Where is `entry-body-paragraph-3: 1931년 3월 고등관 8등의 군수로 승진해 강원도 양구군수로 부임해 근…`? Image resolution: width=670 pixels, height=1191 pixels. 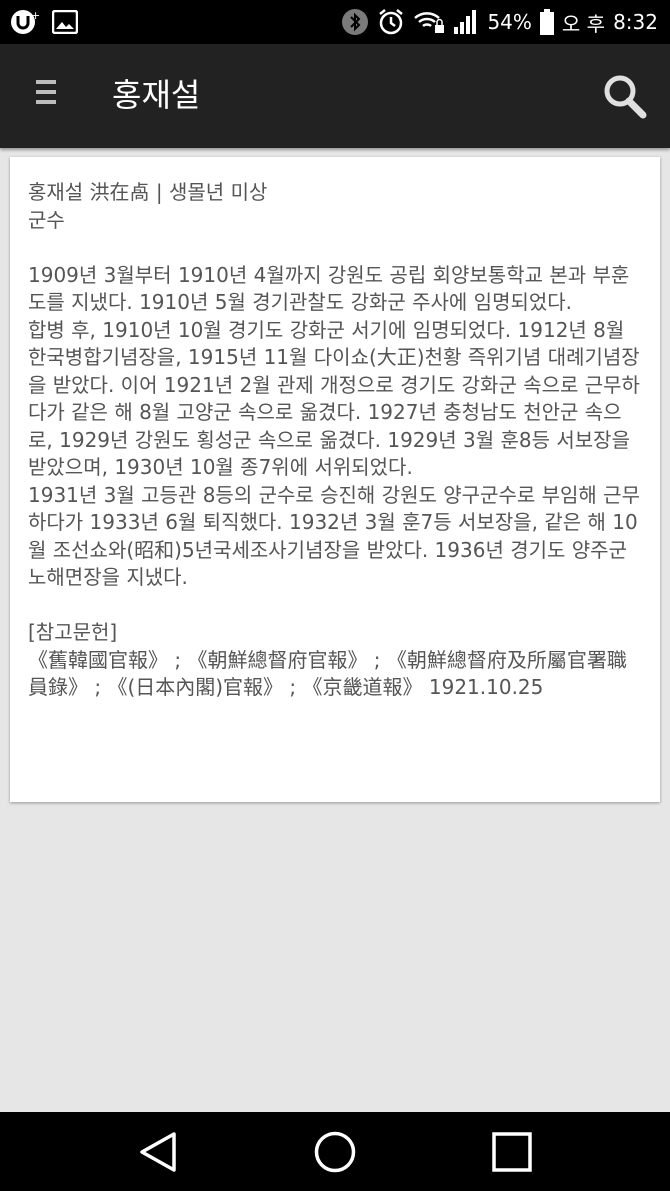
entry-body-paragraph-3: 1931년 3월 고등관 8등의 군수로 승진해 강원도 양구군수로 부임해 근… is located at coordinates (334, 536).